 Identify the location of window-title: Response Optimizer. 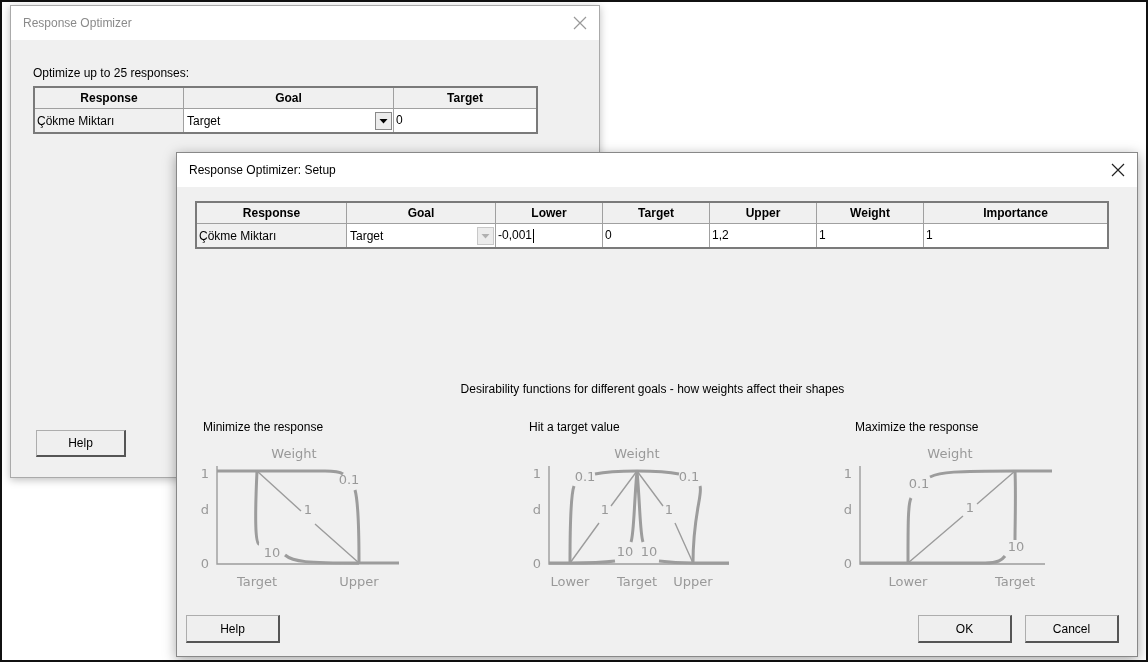
(78, 23).